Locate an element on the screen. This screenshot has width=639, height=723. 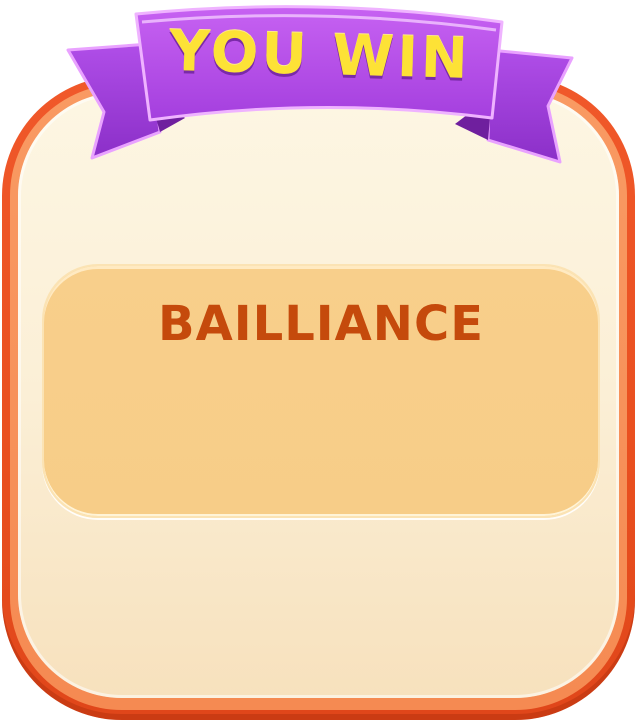
found-word: BAILLIANCE is located at coordinates (321, 324).